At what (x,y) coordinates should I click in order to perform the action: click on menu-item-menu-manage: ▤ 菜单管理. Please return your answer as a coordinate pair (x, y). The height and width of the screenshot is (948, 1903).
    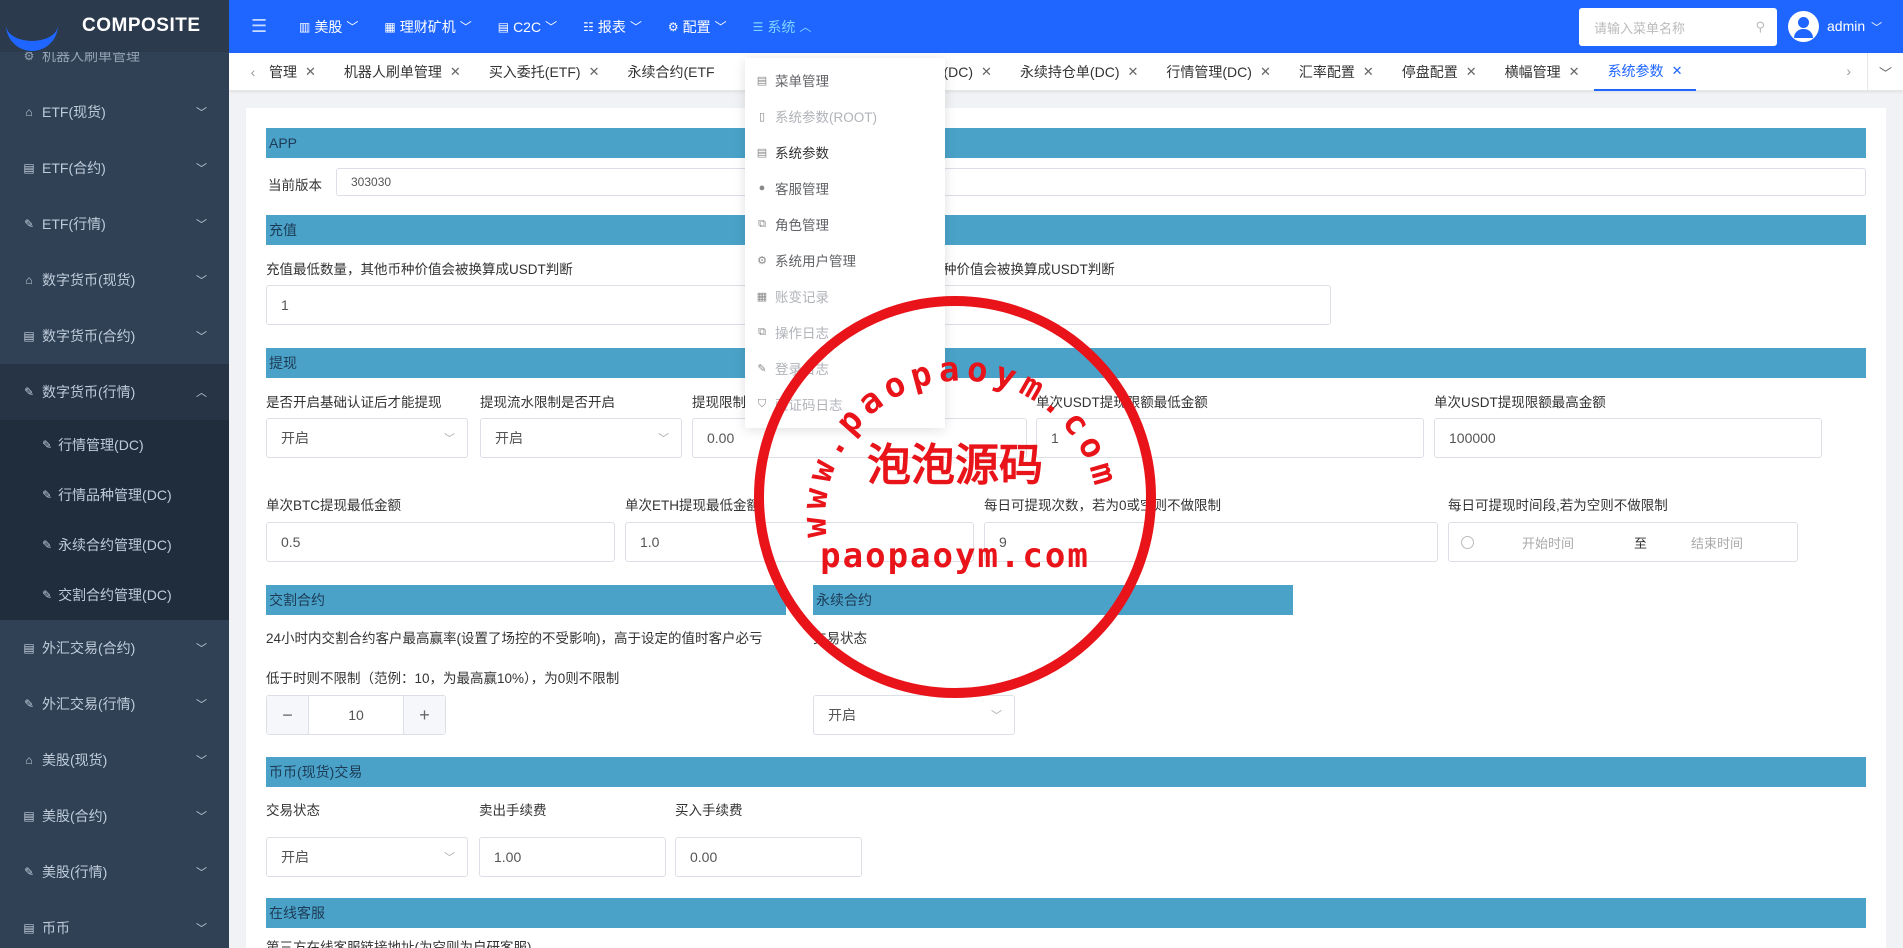
    Looking at the image, I should click on (845, 80).